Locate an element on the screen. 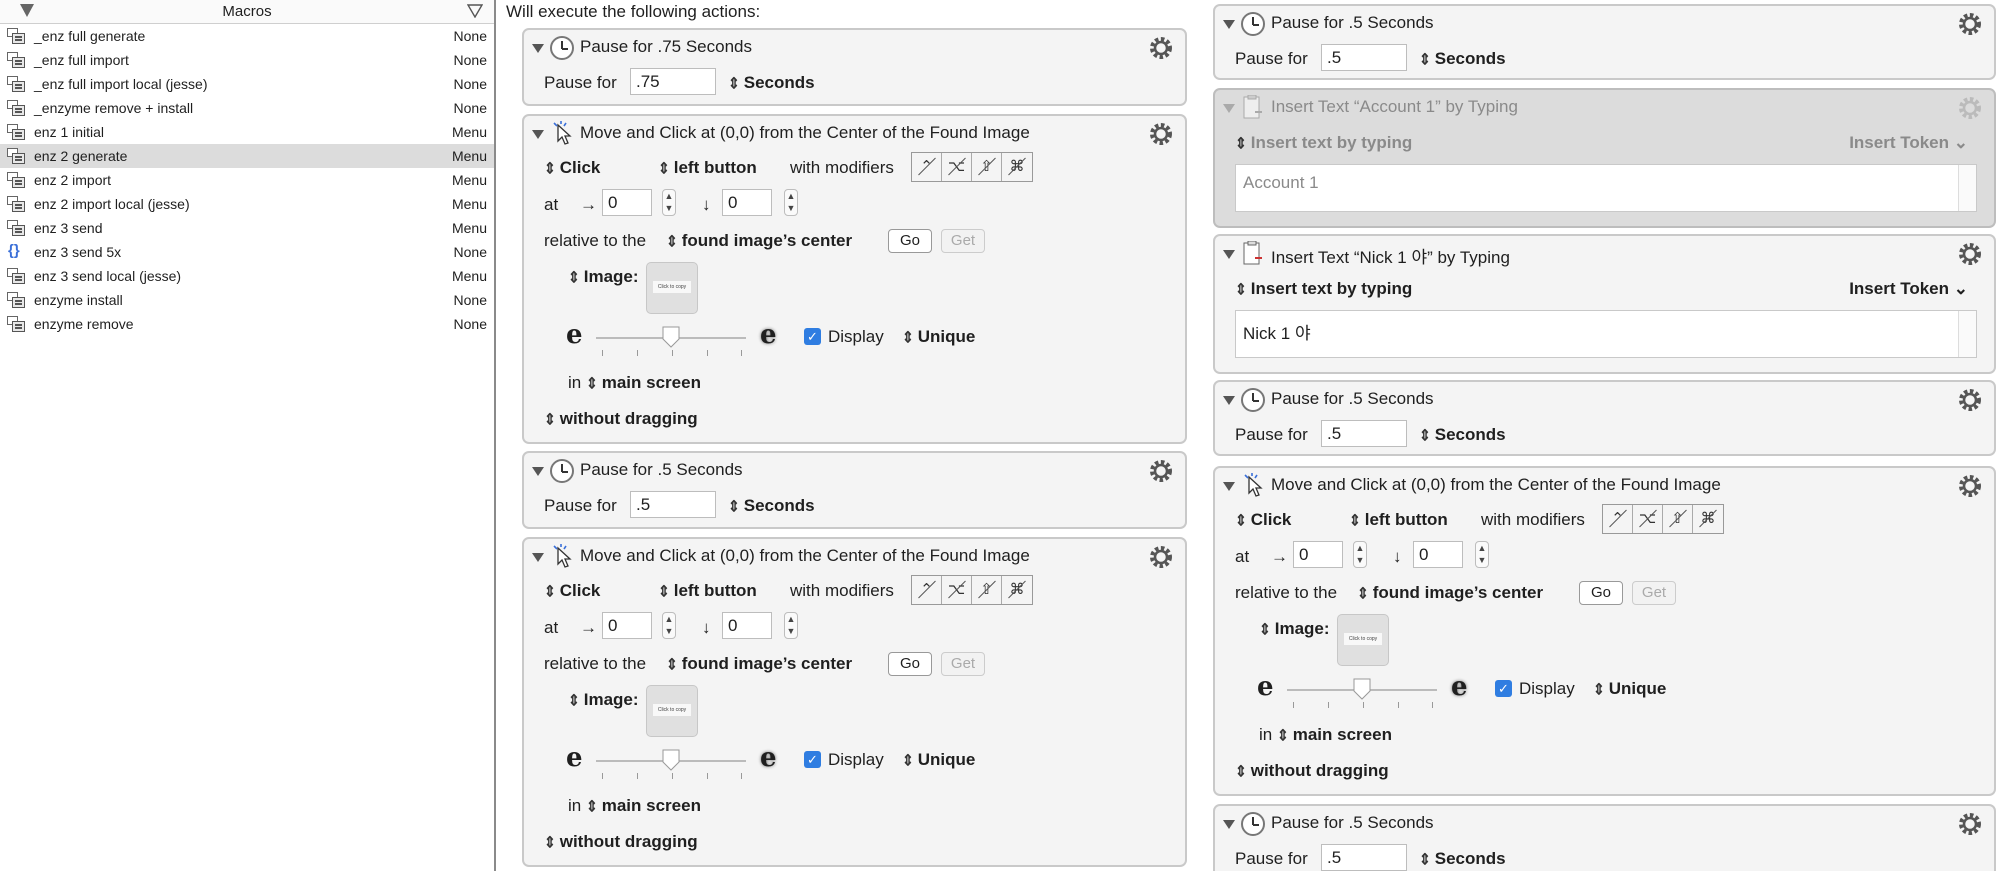 This screenshot has width=2000, height=871. macro-list-item: enzyme remove None is located at coordinates (247, 324).